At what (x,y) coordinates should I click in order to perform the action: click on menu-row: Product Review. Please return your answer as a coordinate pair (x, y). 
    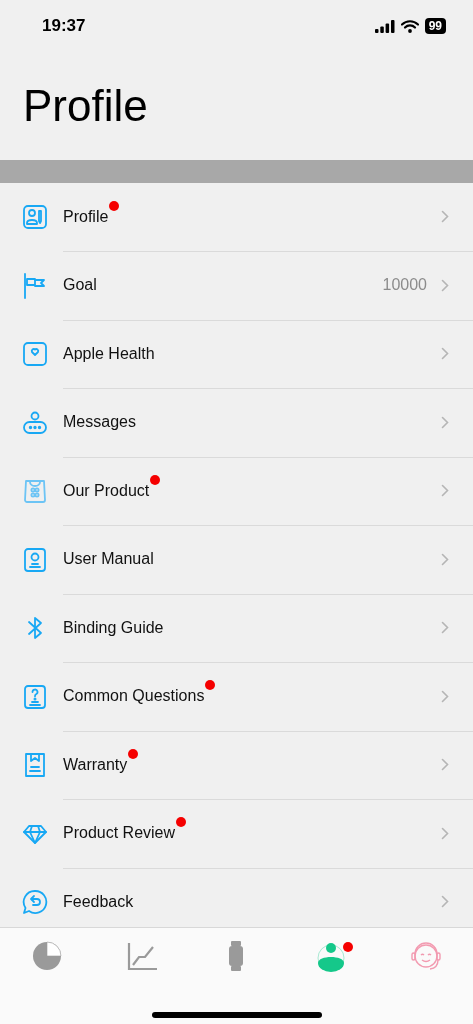
    Looking at the image, I should click on (236, 833).